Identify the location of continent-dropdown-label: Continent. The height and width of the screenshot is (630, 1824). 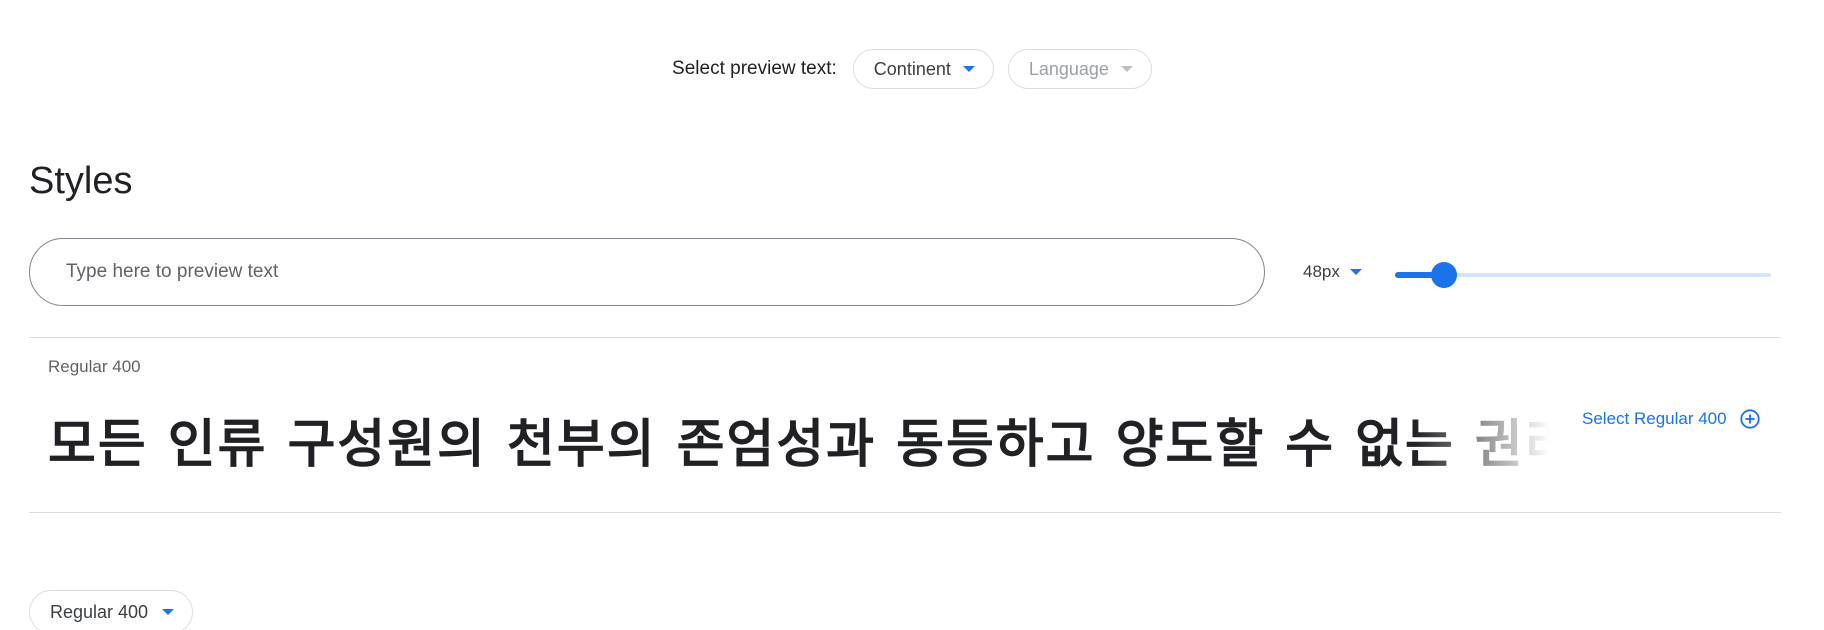
(912, 68).